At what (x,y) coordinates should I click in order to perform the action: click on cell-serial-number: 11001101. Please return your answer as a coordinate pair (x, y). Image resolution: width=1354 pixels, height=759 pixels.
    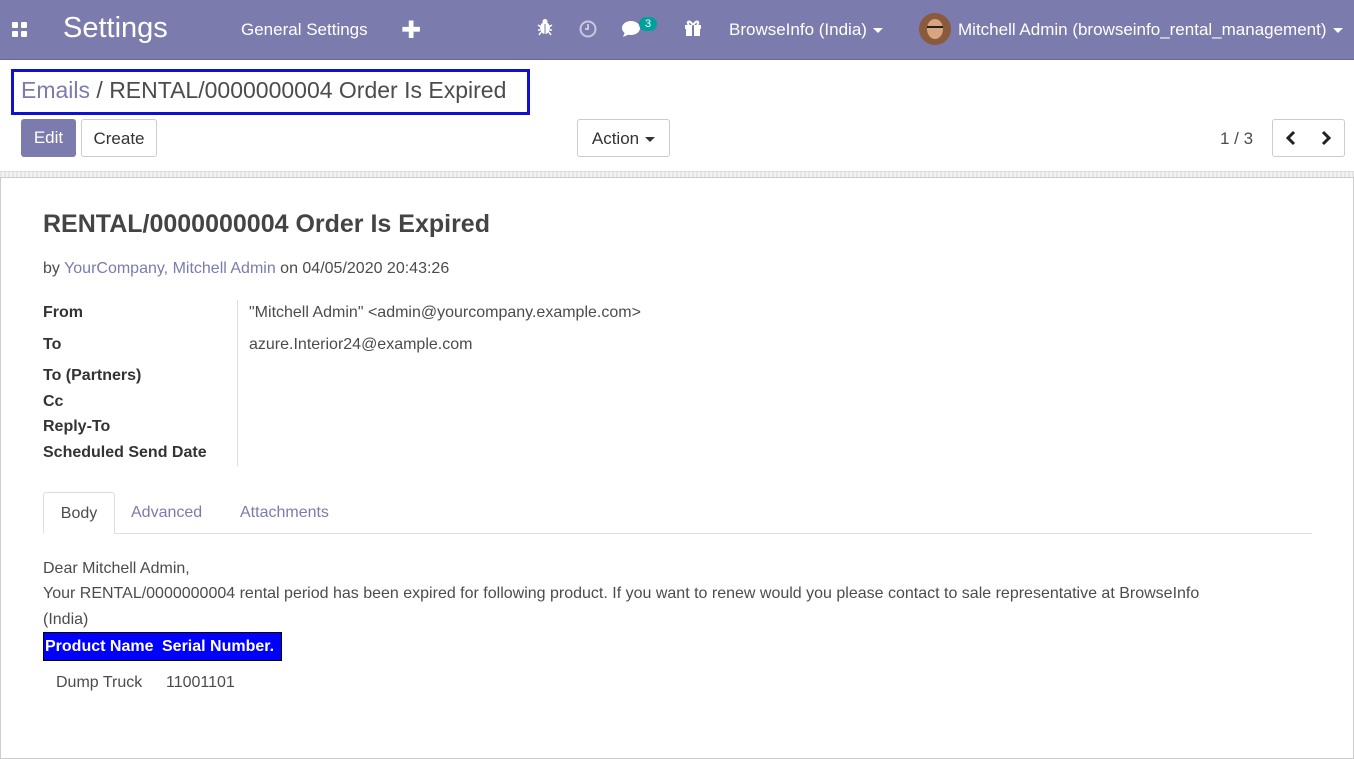
    Looking at the image, I should click on (200, 682).